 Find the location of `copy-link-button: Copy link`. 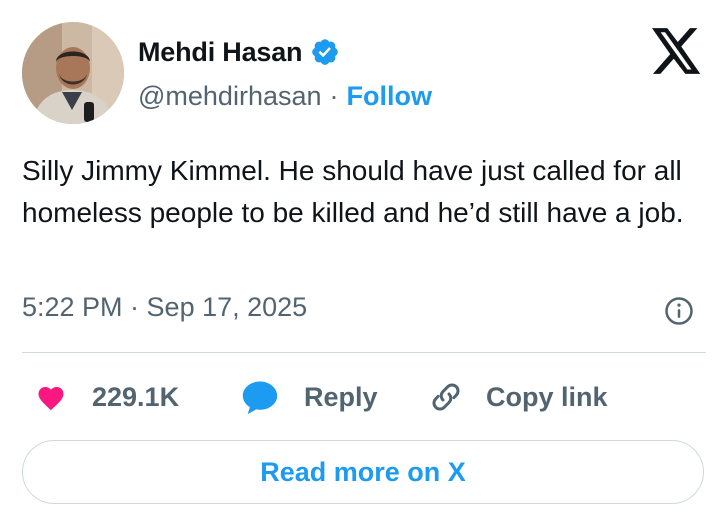

copy-link-button: Copy link is located at coordinates (518, 397).